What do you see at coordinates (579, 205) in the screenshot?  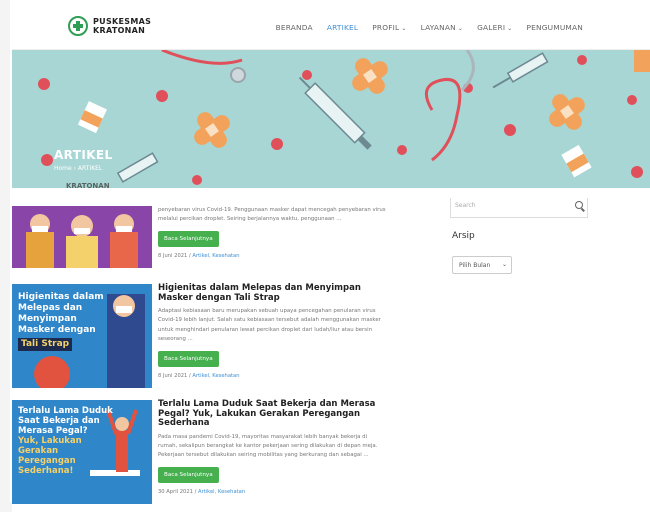 I see `search-icon` at bounding box center [579, 205].